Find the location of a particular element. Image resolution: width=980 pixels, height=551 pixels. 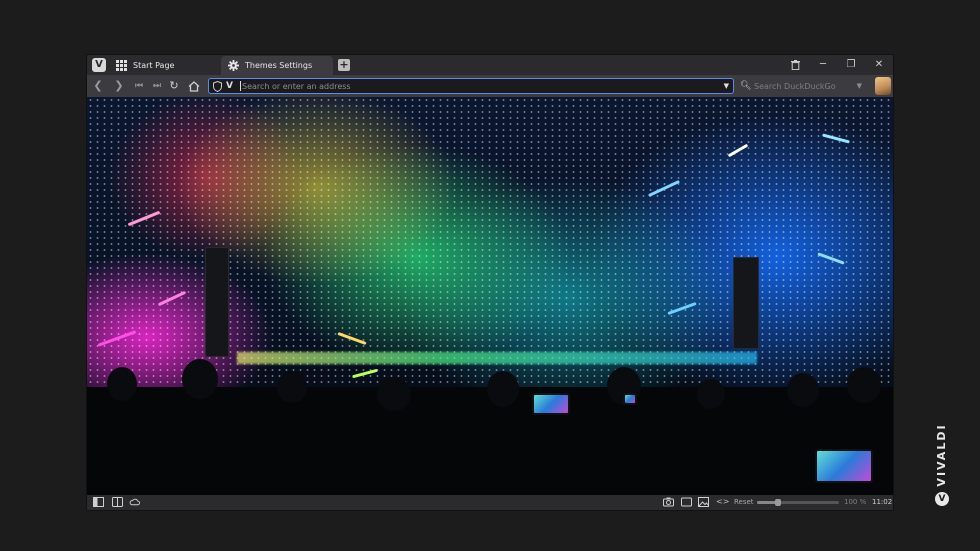

tab-start-page: Start Page is located at coordinates (164, 65).